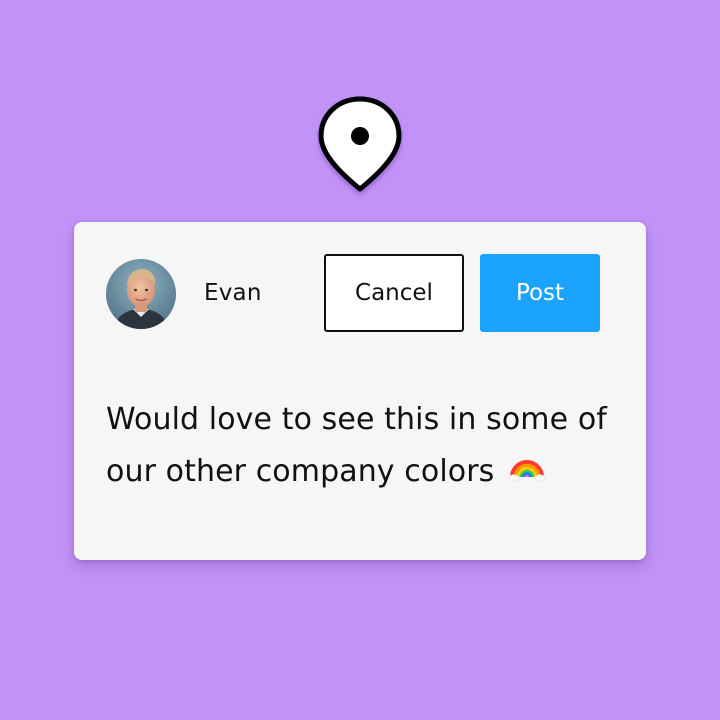  I want to click on post-button: Post, so click(540, 293).